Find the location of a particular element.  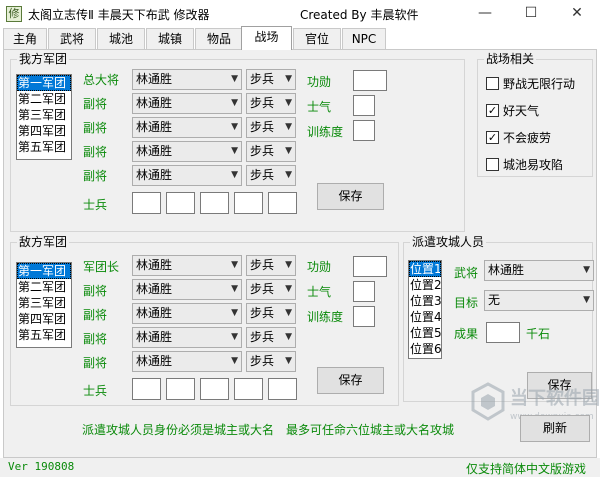

enemy-legion-list: 第一军团 第二军团 第三军团 第四军团 第五军团 is located at coordinates (44, 305).